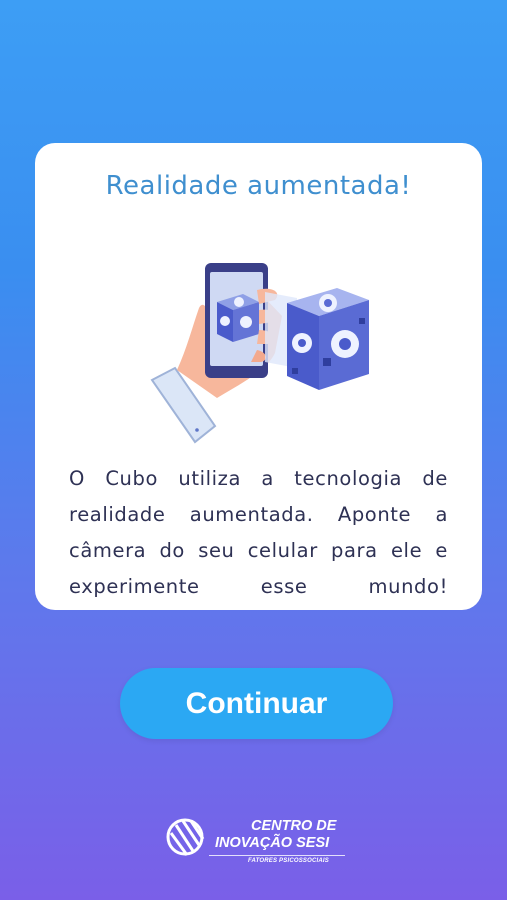 This screenshot has width=507, height=900. What do you see at coordinates (259, 353) in the screenshot?
I see `hand-phone-cube-ar-icon` at bounding box center [259, 353].